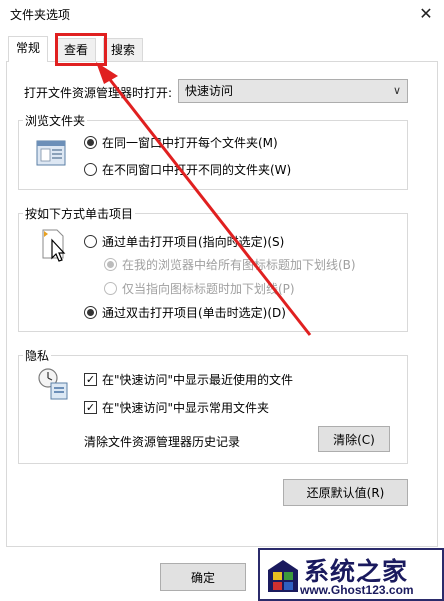 This screenshot has height=601, width=444. Describe the element at coordinates (37, 356) in the screenshot. I see `privacy-legend: 隐私` at that location.